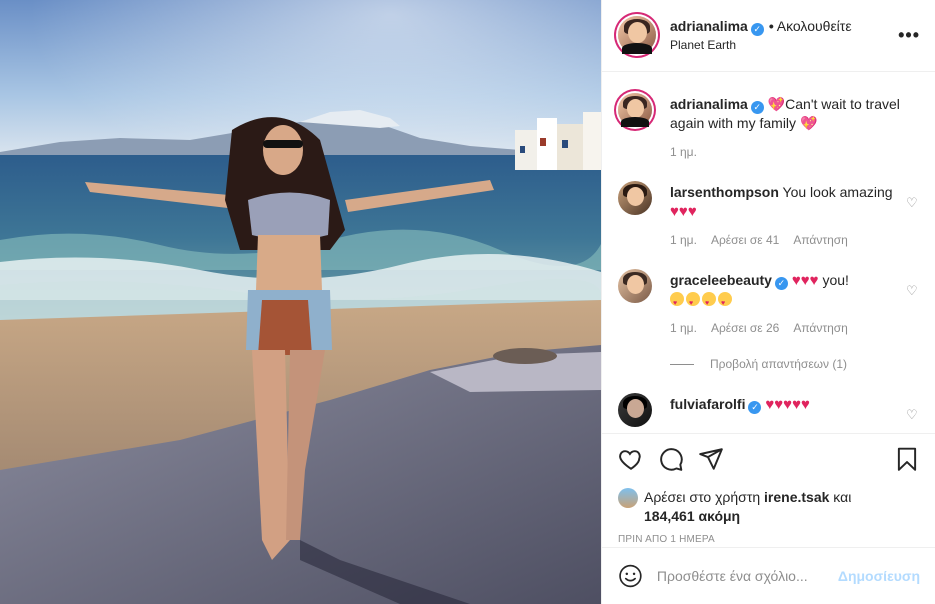 This screenshot has width=935, height=604. What do you see at coordinates (709, 104) in the screenshot?
I see `caption-username: adrianalima` at bounding box center [709, 104].